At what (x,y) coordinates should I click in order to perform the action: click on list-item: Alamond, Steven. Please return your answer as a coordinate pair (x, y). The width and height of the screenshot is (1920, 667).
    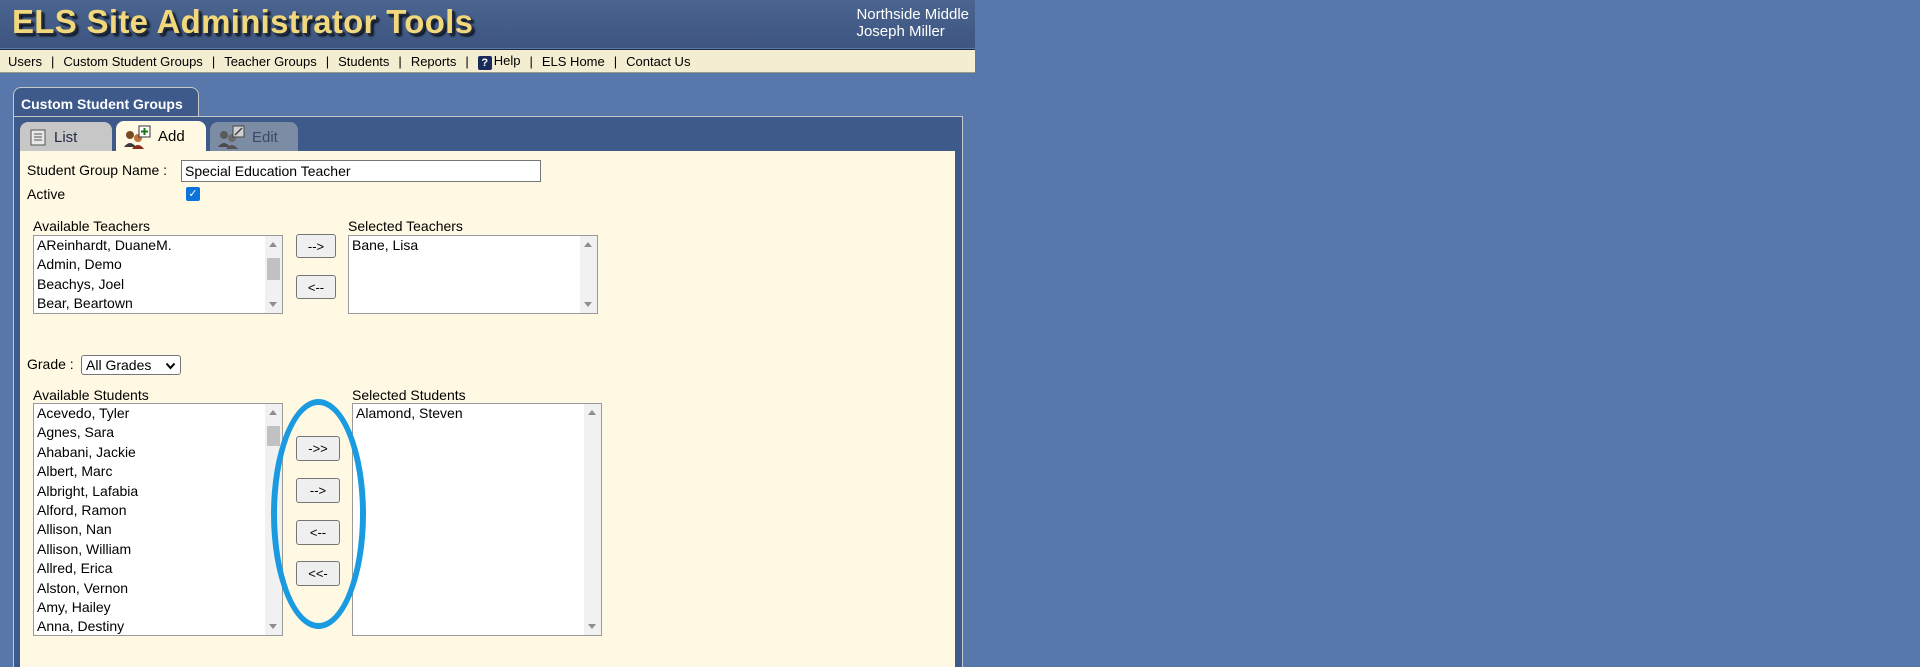
    Looking at the image, I should click on (477, 413).